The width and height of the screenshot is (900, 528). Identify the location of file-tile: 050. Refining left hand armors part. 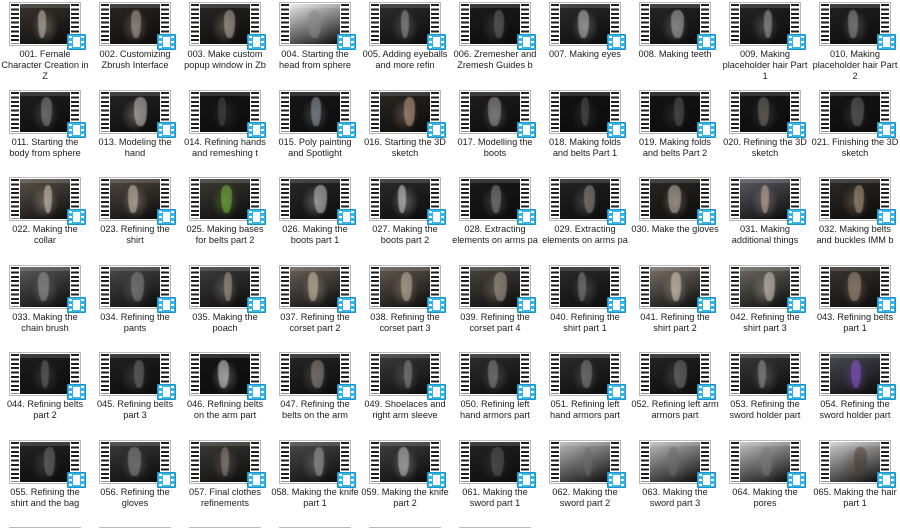
(495, 394).